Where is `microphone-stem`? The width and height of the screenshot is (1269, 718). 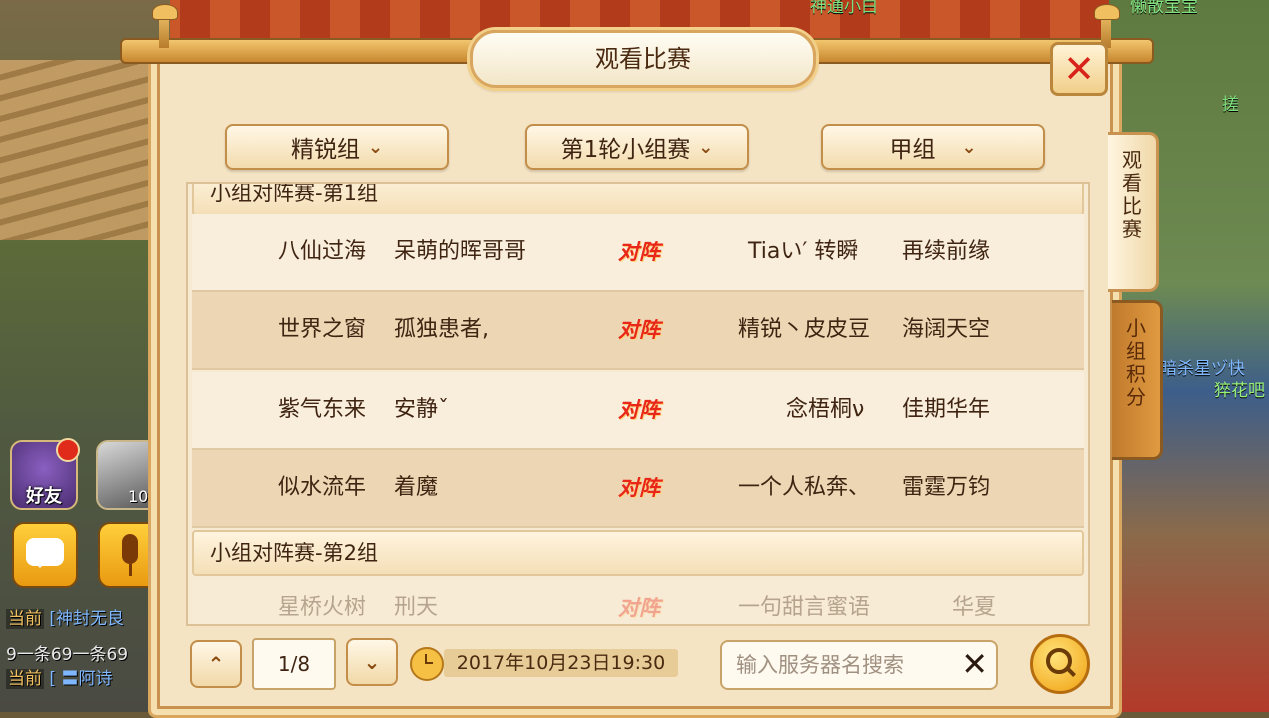
microphone-stem is located at coordinates (130, 570).